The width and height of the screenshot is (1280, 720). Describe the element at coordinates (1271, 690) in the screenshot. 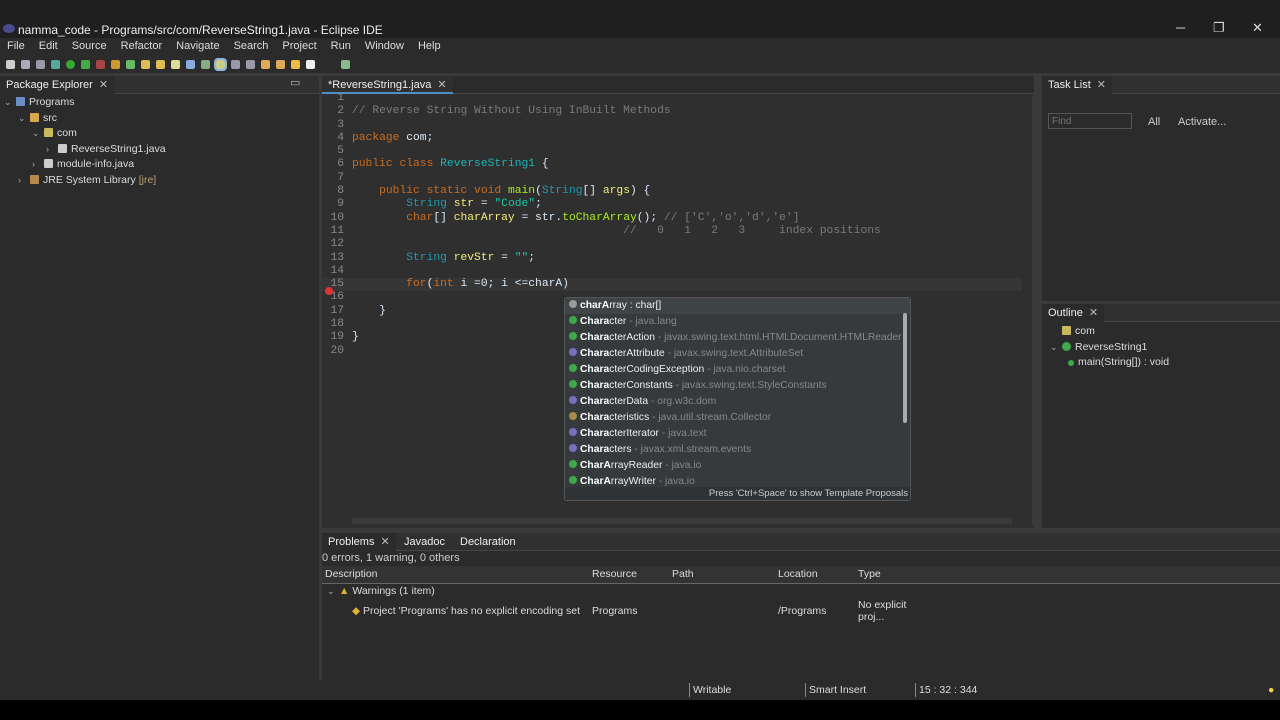

I see `tip-lightbulb-icon: ●` at that location.